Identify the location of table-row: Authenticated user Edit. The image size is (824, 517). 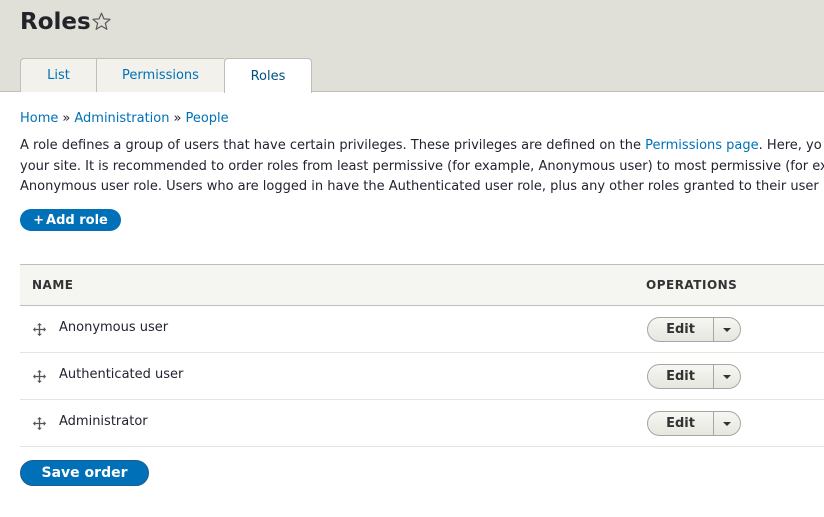
(422, 376).